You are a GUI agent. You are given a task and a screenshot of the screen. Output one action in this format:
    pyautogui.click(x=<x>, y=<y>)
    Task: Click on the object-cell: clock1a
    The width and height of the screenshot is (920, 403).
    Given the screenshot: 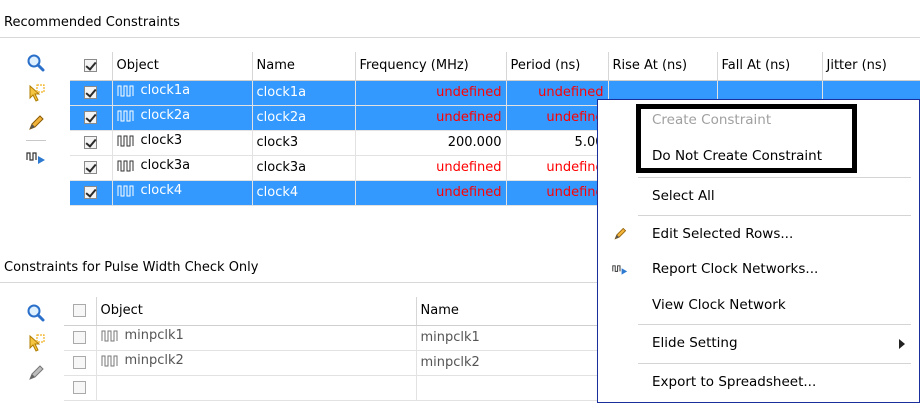 What is the action you would take?
    pyautogui.click(x=182, y=93)
    